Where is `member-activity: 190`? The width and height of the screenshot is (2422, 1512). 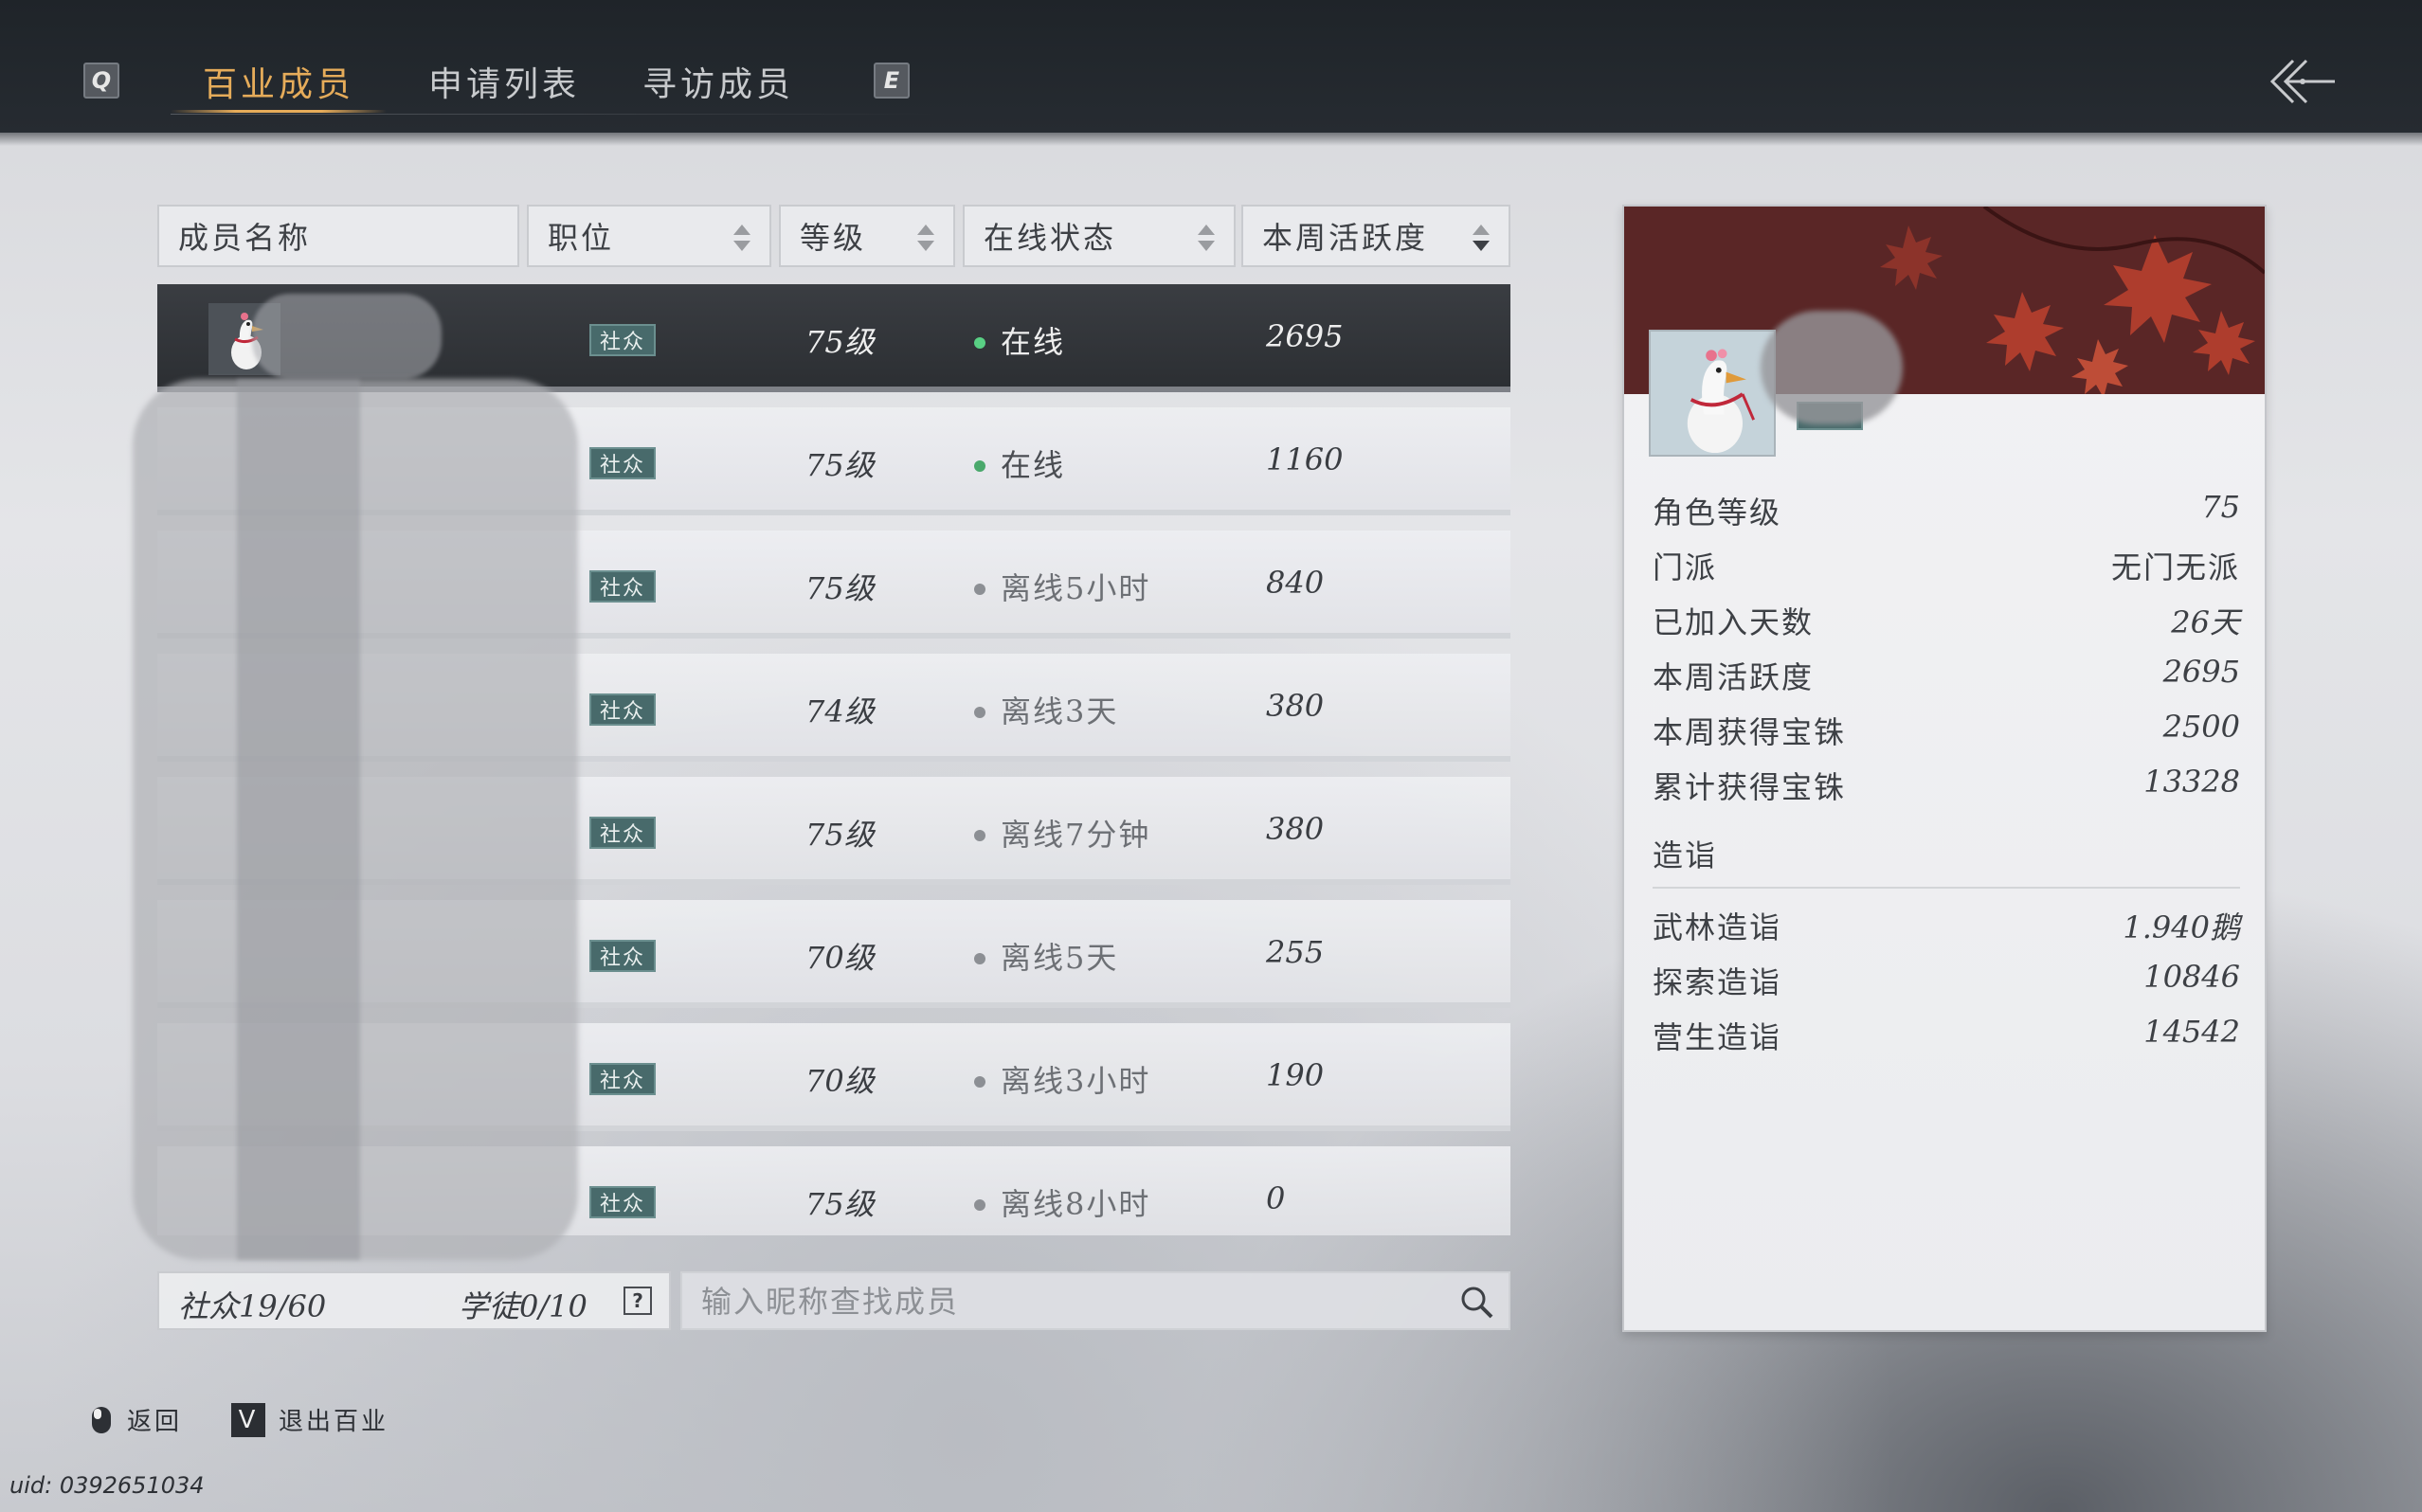 member-activity: 190 is located at coordinates (1295, 1075).